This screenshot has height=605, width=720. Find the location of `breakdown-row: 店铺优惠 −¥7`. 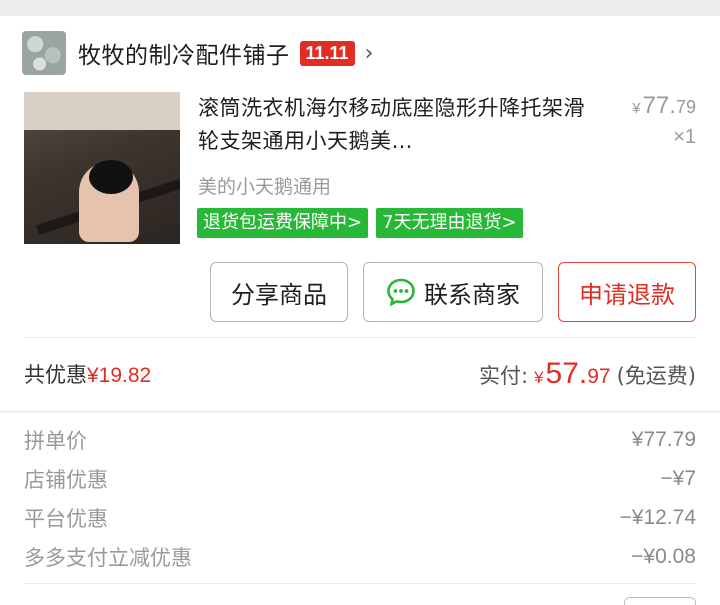

breakdown-row: 店铺优惠 −¥7 is located at coordinates (360, 478).